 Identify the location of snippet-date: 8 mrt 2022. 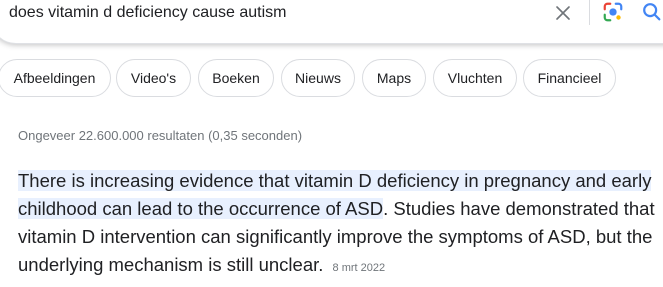
(359, 268).